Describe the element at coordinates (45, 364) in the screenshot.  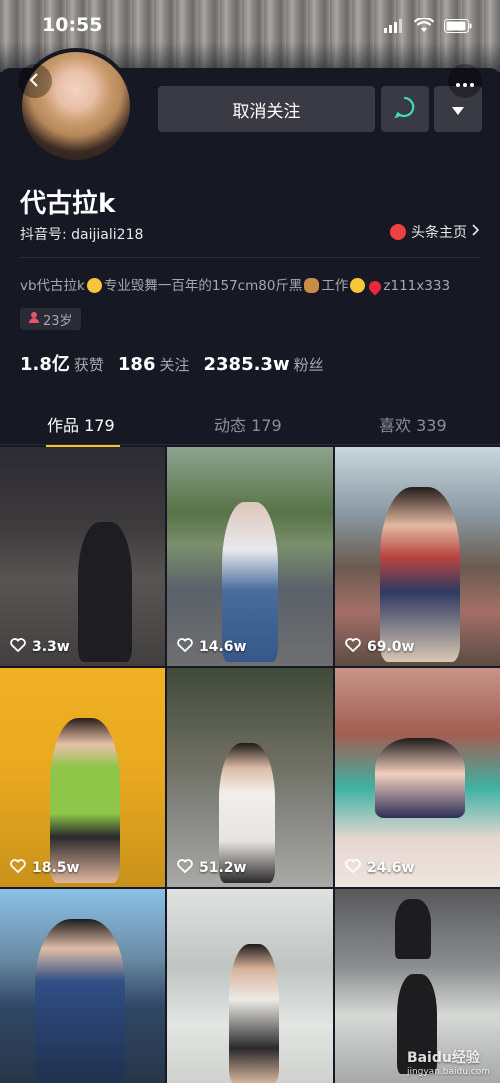
I see `stat-value: 1.8亿` at that location.